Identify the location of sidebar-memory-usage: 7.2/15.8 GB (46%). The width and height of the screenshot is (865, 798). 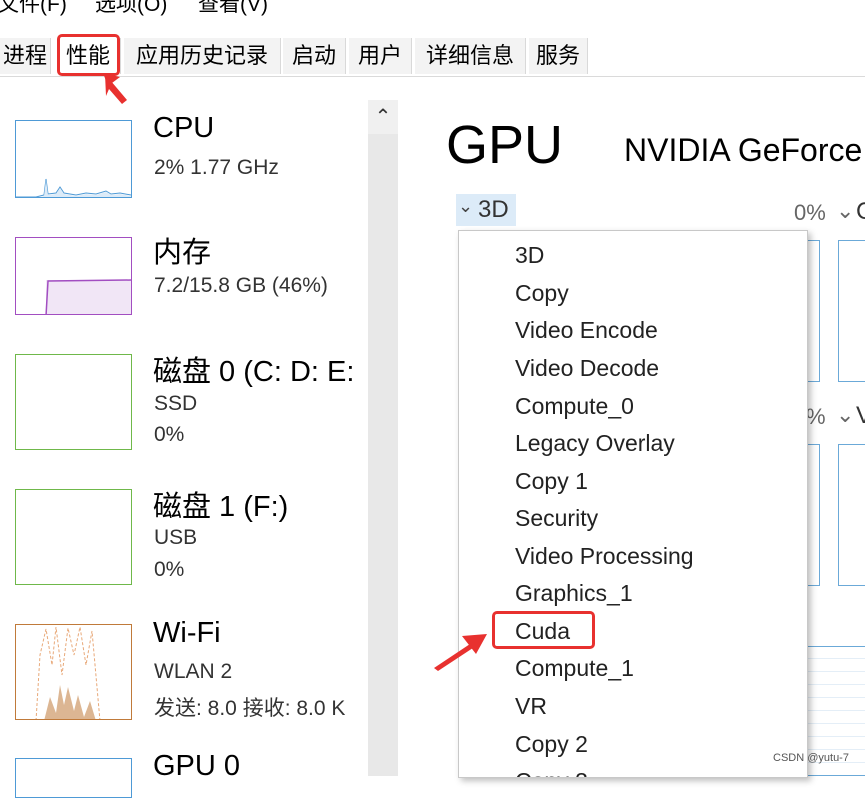
(241, 285).